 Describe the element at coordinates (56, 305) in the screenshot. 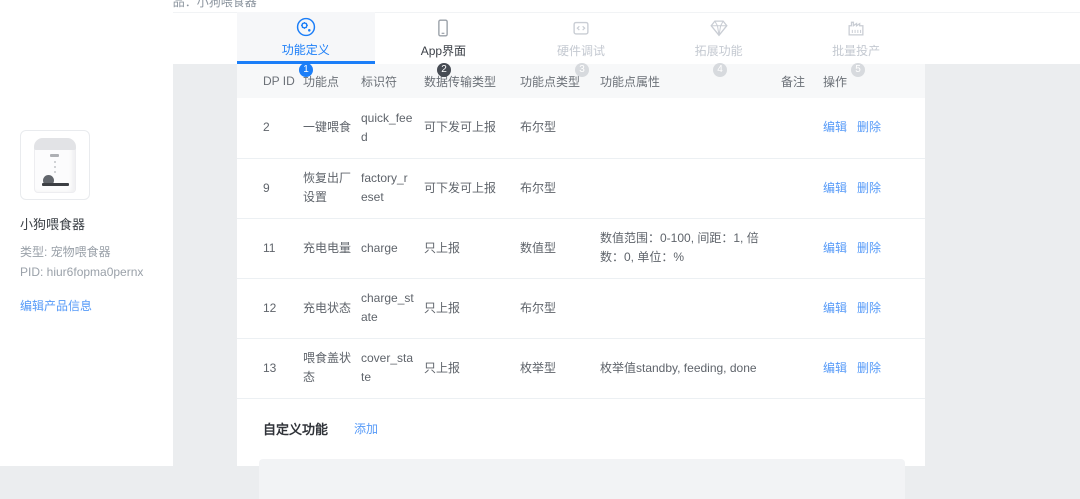

I see `edit-product-info-link: 编辑产品信息` at that location.